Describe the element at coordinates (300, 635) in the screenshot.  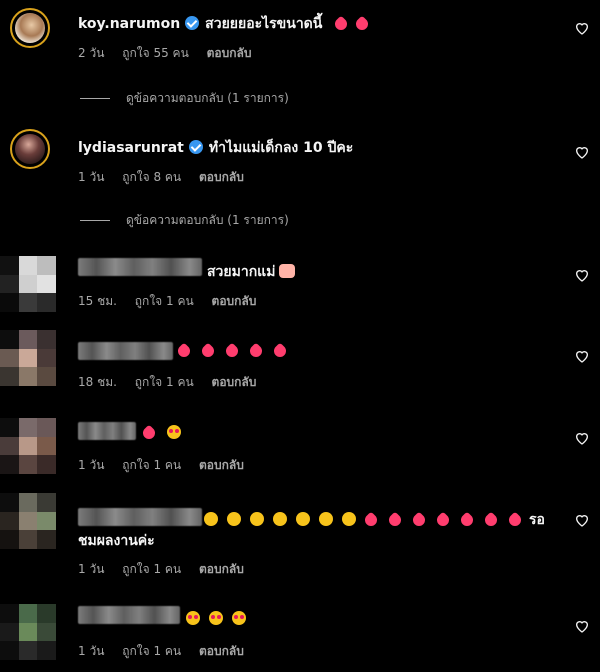
I see `comment-7: 1 วัน ถูกใจ 1 คน ตอบกลับ` at that location.